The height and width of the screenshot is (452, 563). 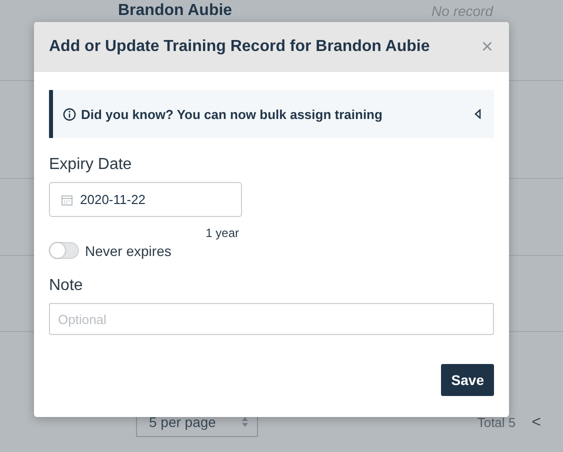 What do you see at coordinates (66, 286) in the screenshot?
I see `field-label: Note` at bounding box center [66, 286].